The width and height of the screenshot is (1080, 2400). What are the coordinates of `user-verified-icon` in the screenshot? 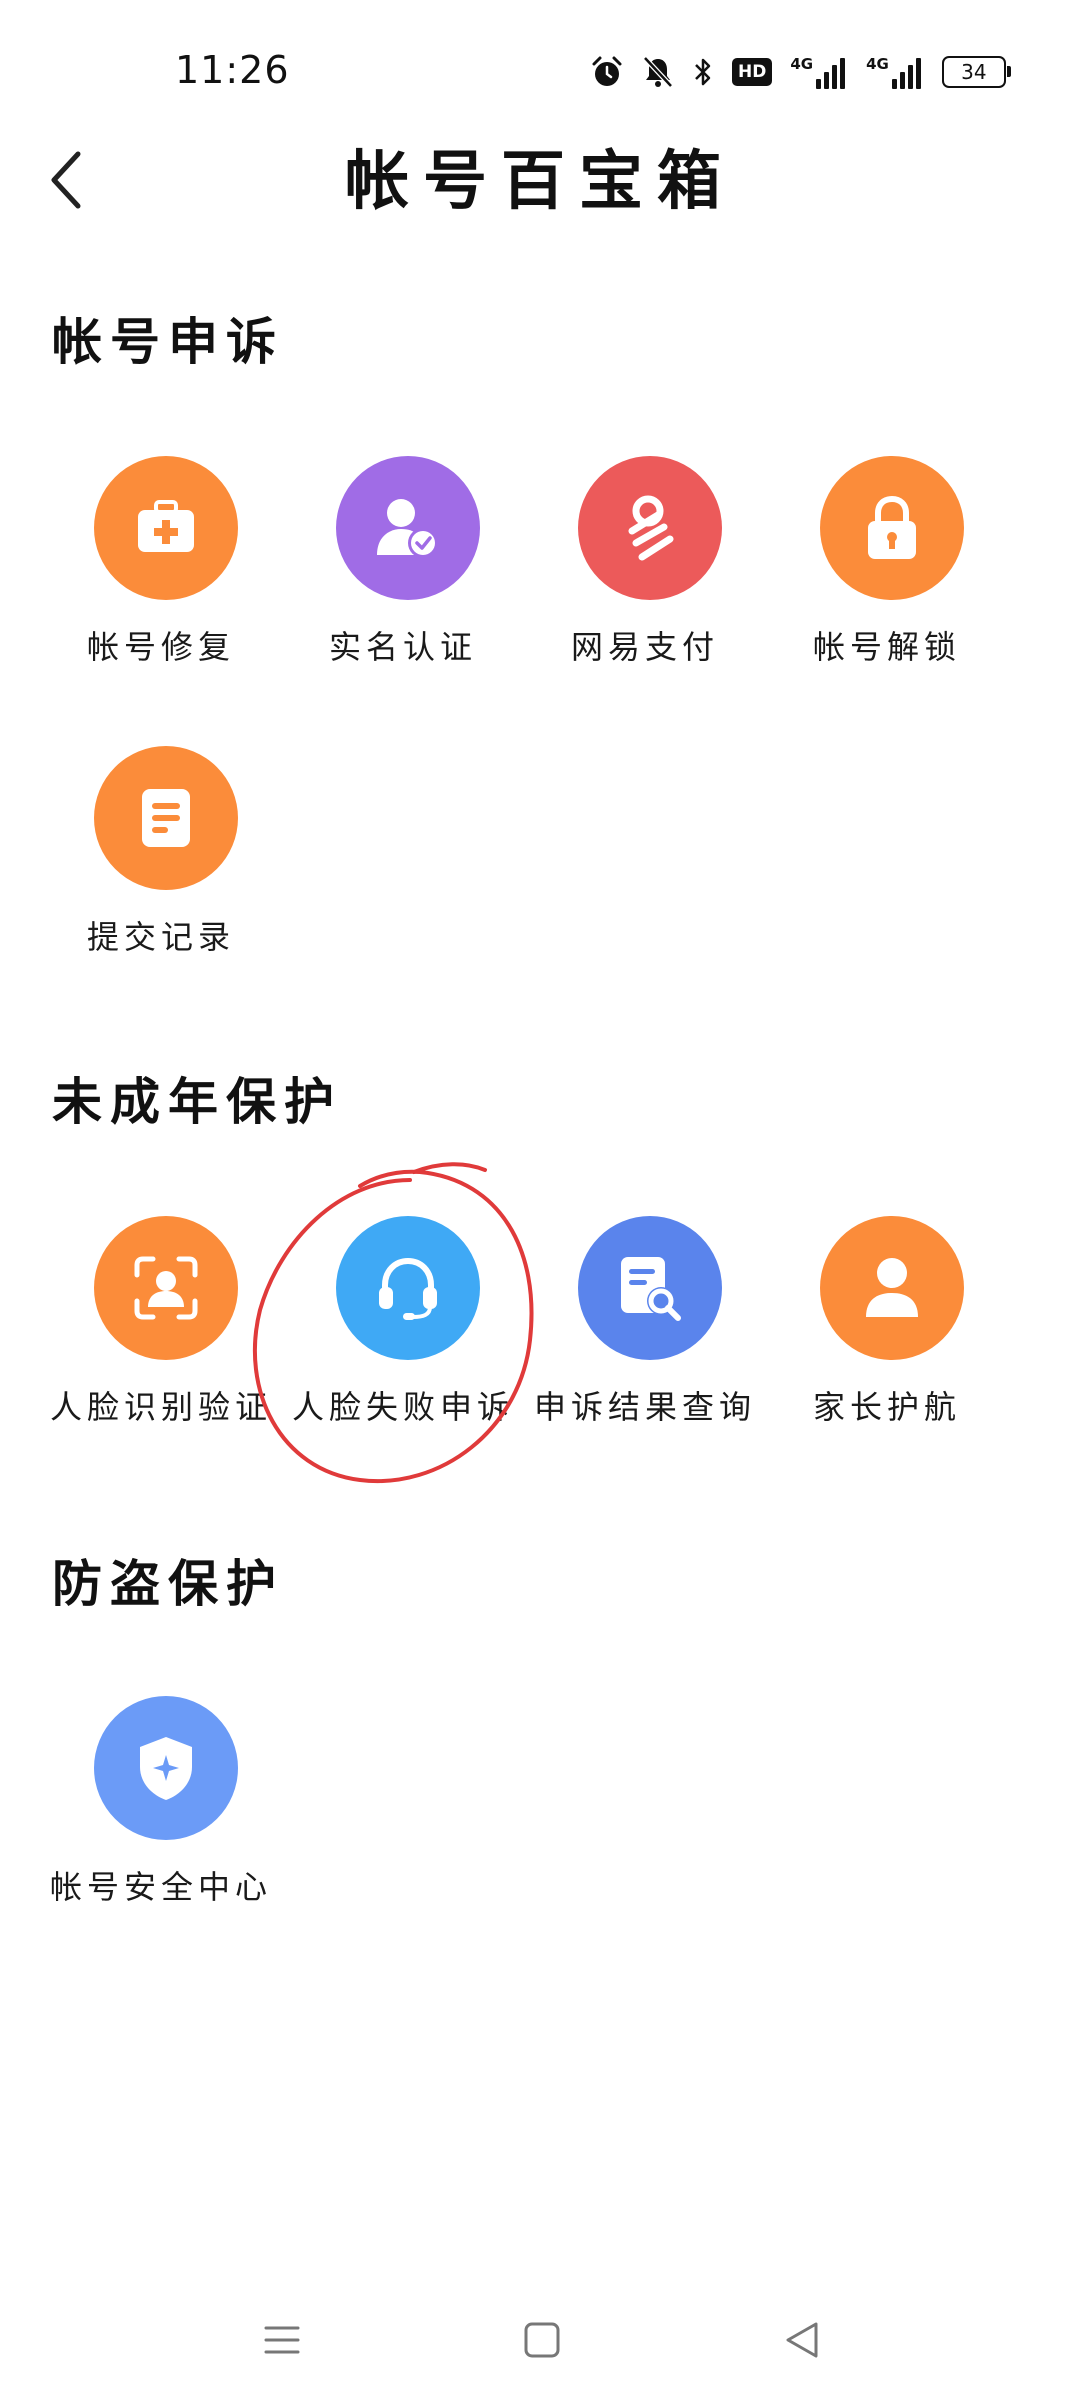 It's located at (408, 528).